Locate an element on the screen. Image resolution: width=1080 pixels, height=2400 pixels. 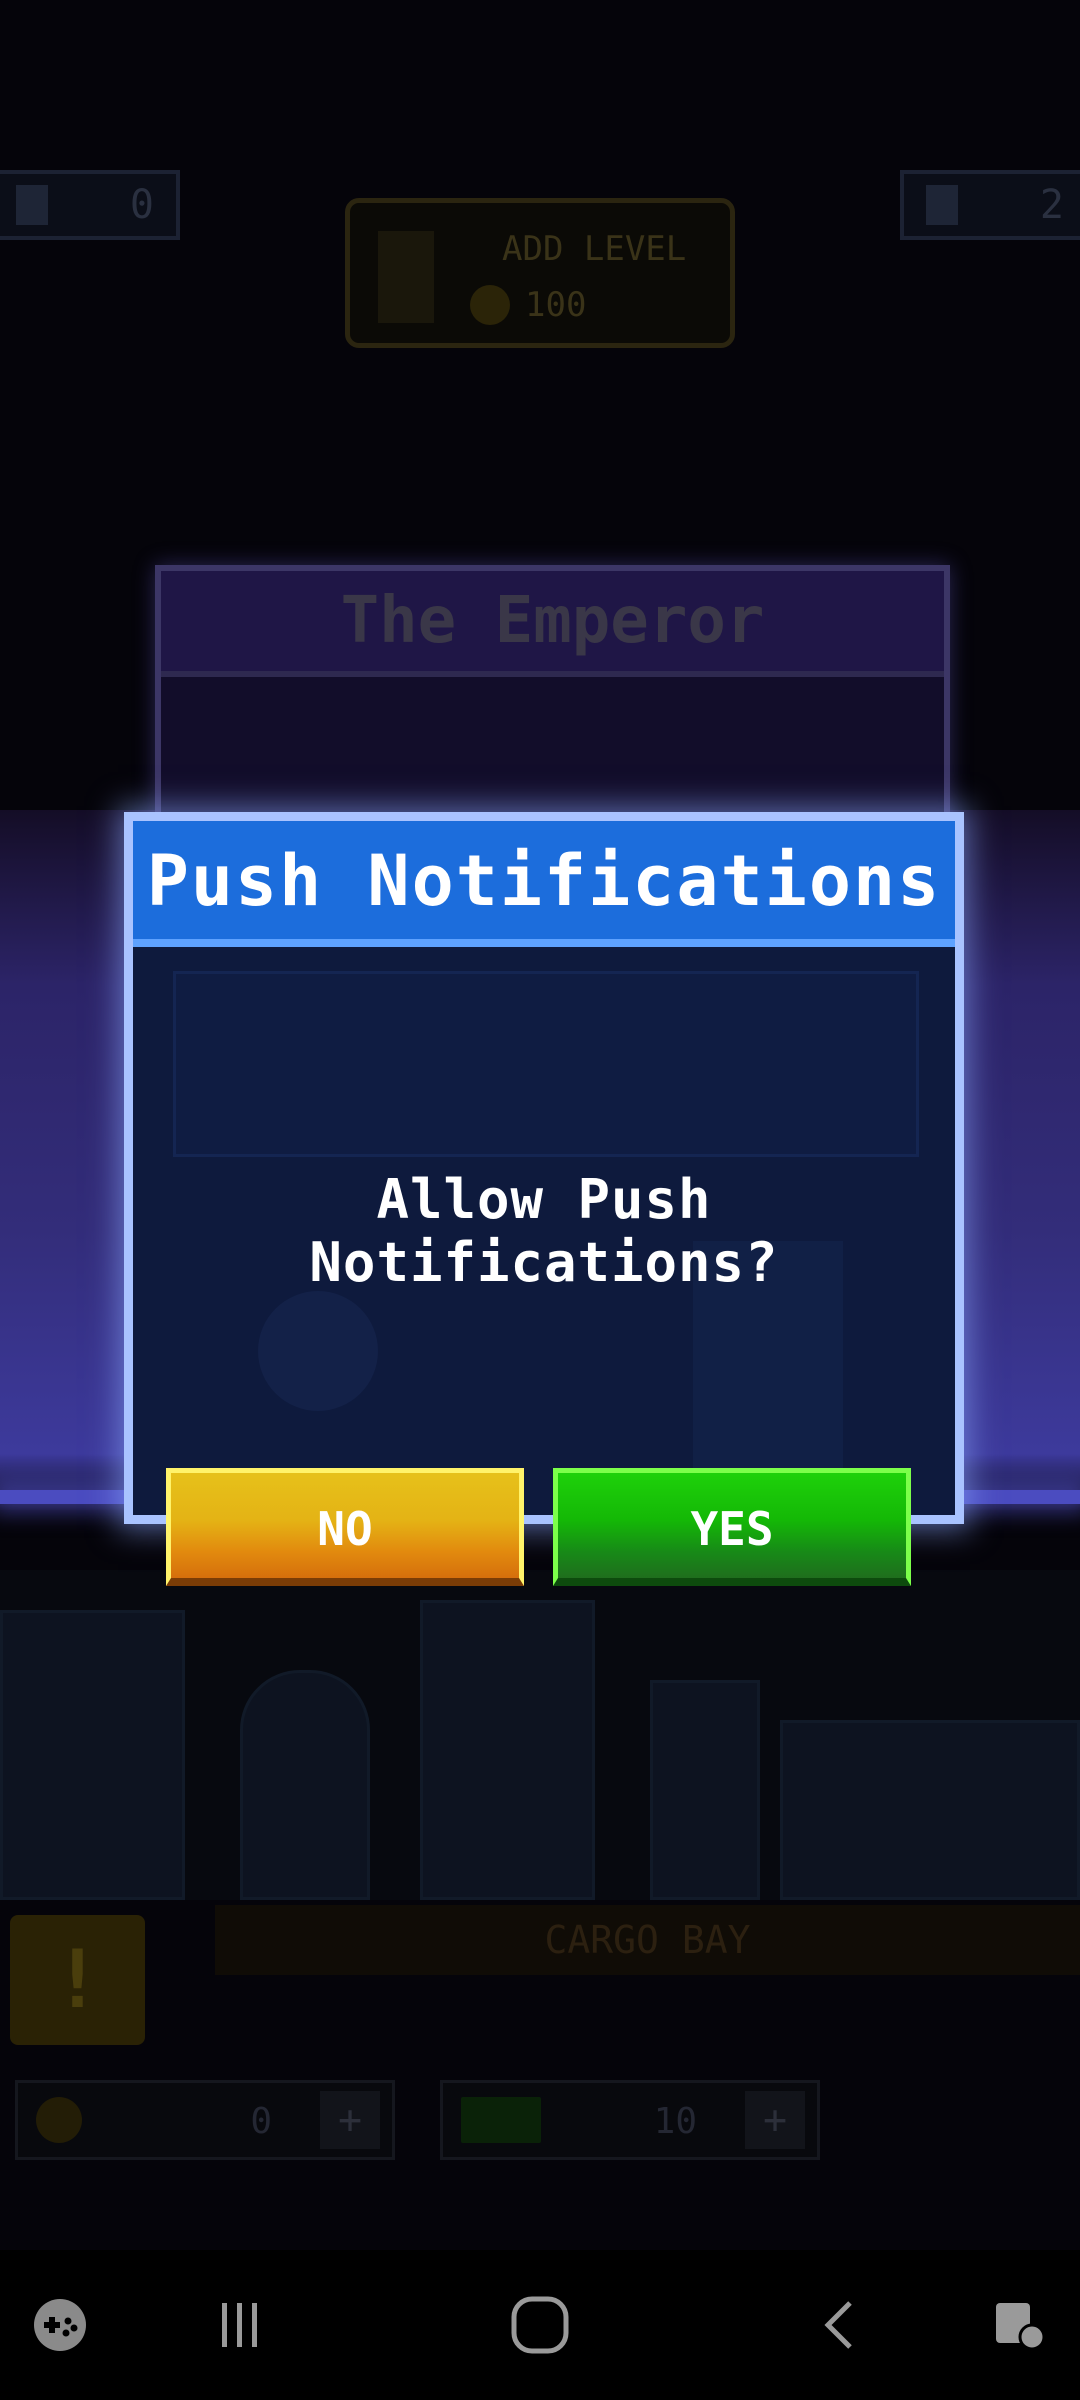
globe-furniture is located at coordinates (305, 1785).